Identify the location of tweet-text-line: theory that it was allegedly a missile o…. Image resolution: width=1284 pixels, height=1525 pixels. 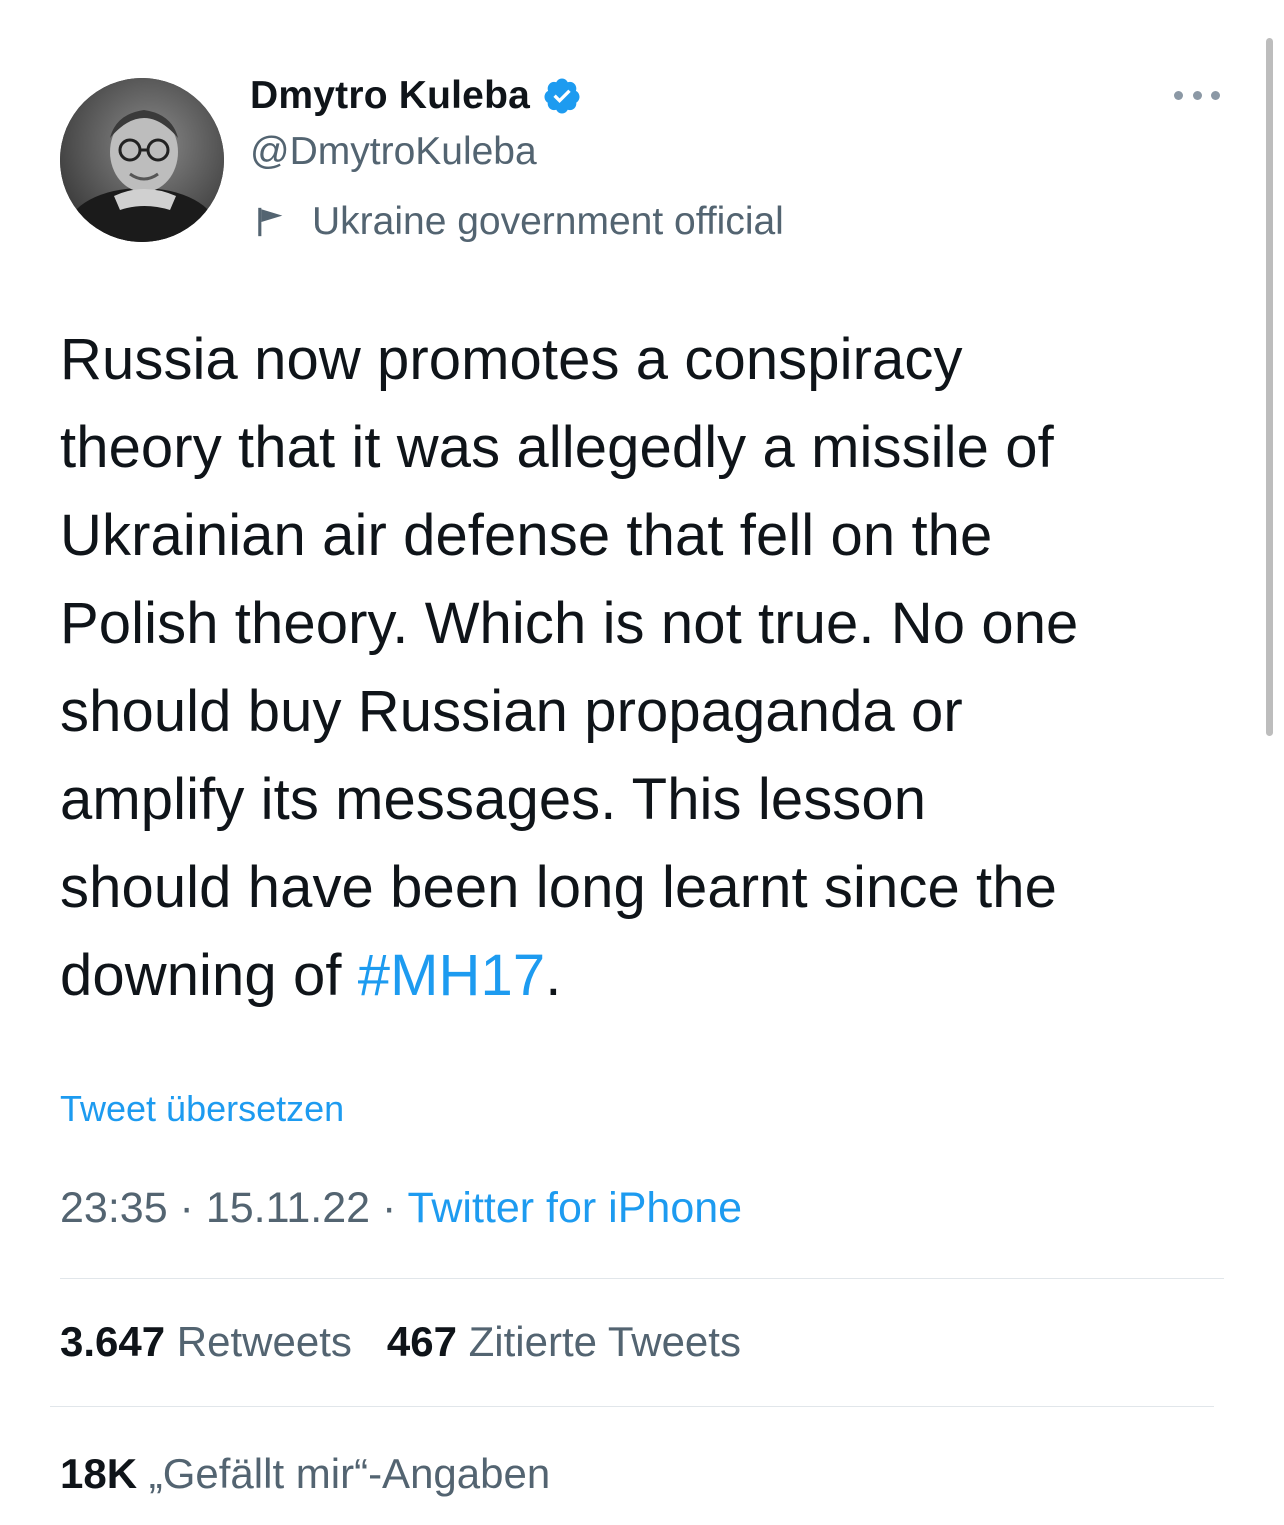
(557, 447).